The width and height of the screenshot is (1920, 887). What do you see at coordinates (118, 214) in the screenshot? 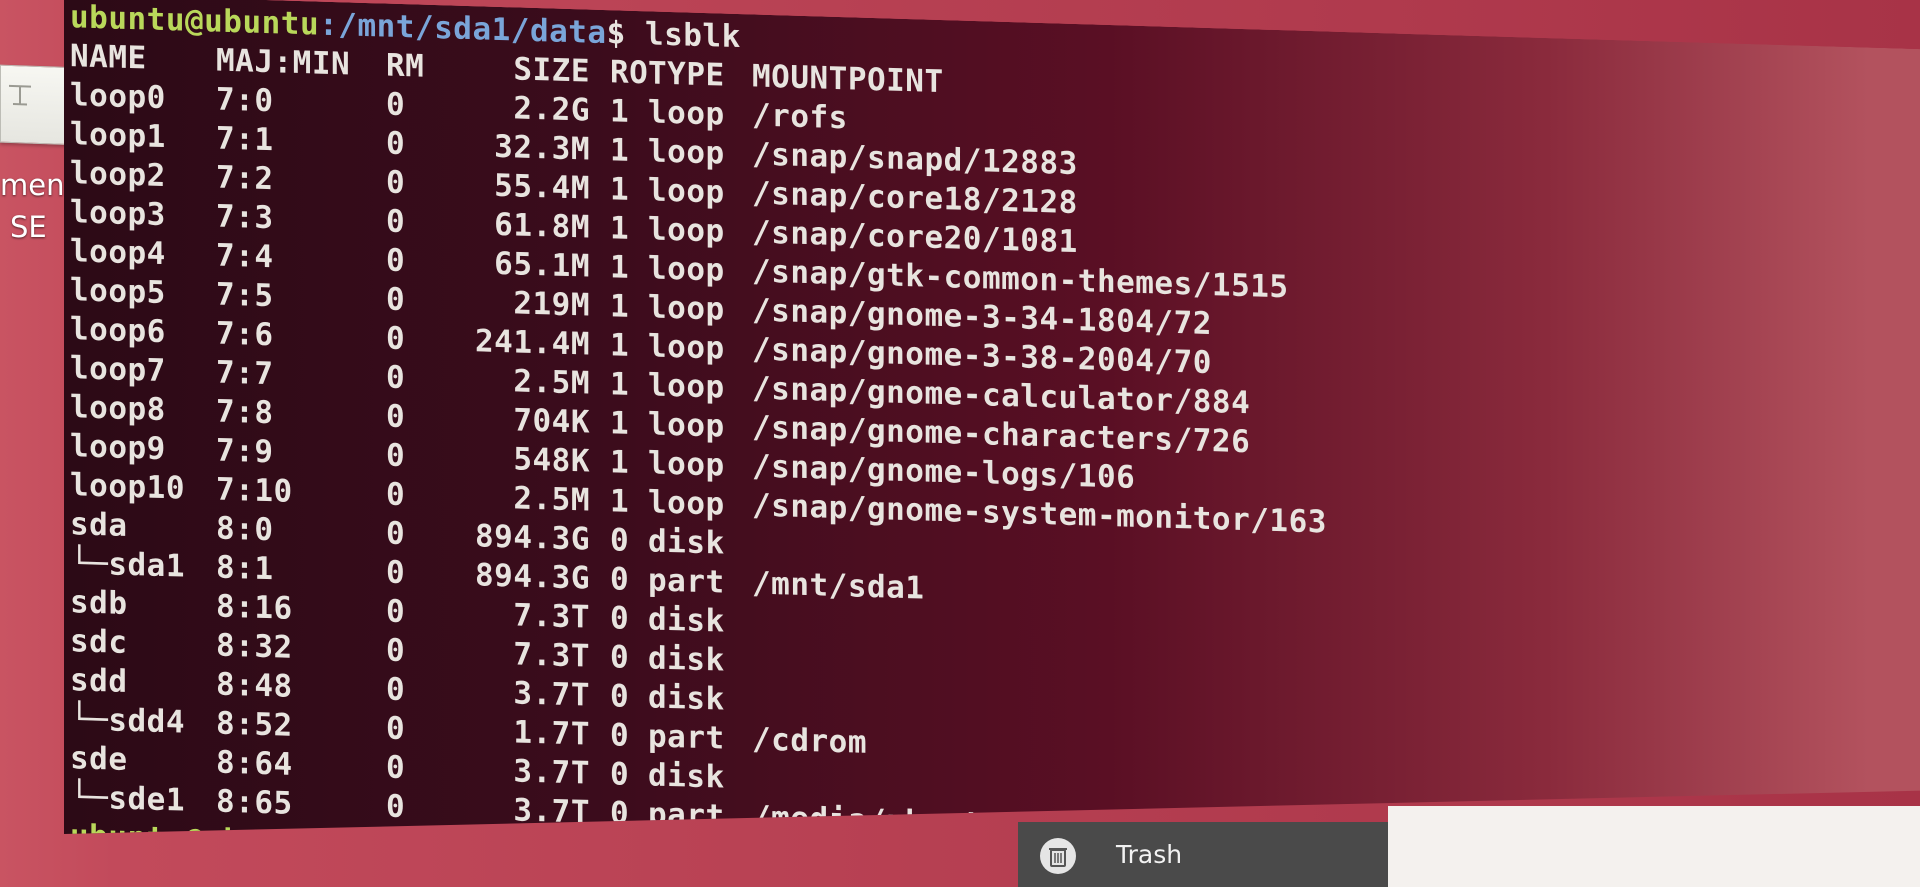
I see `row-name: loop3` at bounding box center [118, 214].